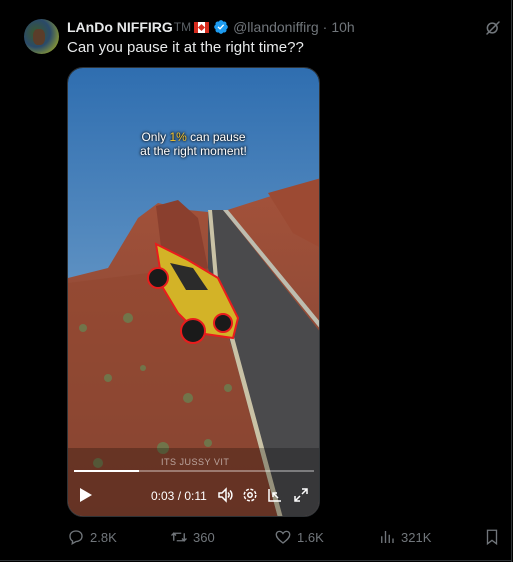  Describe the element at coordinates (179, 496) in the screenshot. I see `video-time: 0:03 / 0:11` at that location.